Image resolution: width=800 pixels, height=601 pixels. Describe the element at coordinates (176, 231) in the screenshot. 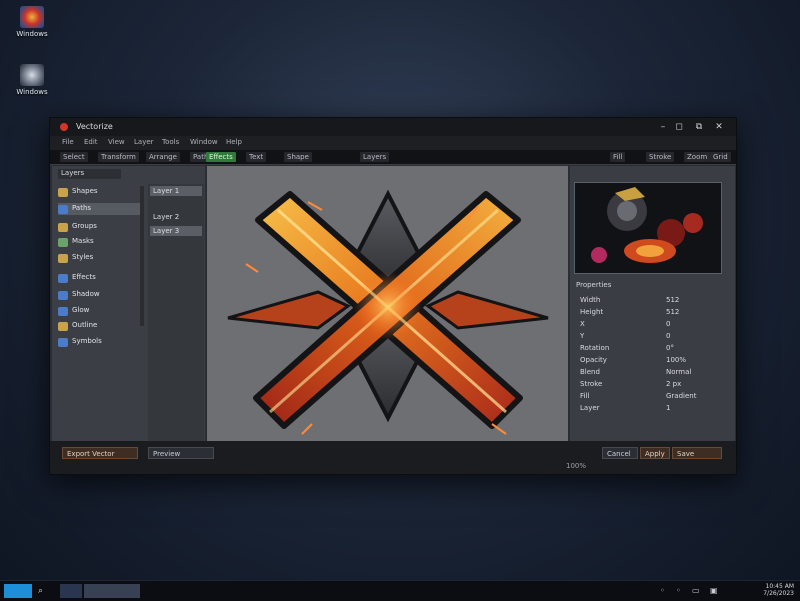

I see `sub-item-layer-3: Layer 3` at that location.